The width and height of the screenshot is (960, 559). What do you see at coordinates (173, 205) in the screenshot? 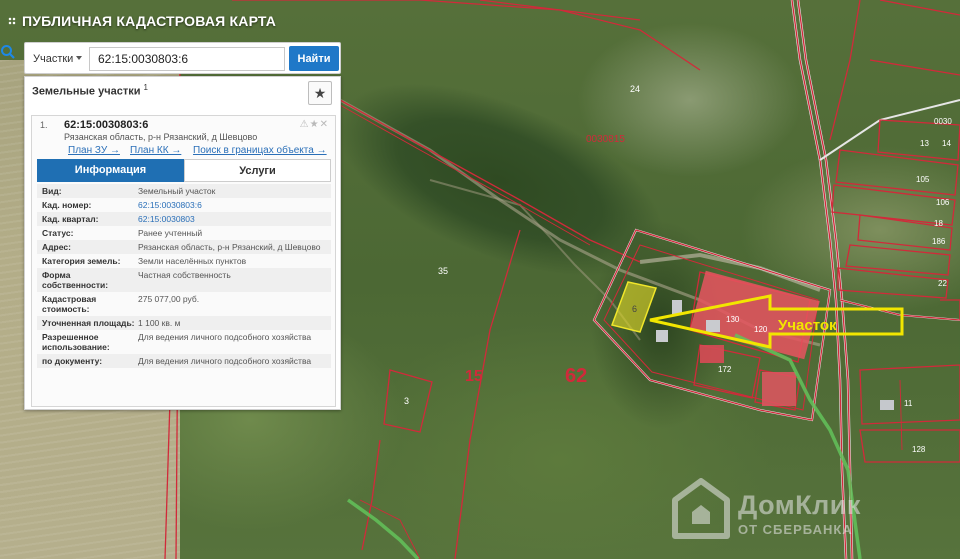
I see `info-value-link: 62:15:0030803:6` at bounding box center [173, 205].